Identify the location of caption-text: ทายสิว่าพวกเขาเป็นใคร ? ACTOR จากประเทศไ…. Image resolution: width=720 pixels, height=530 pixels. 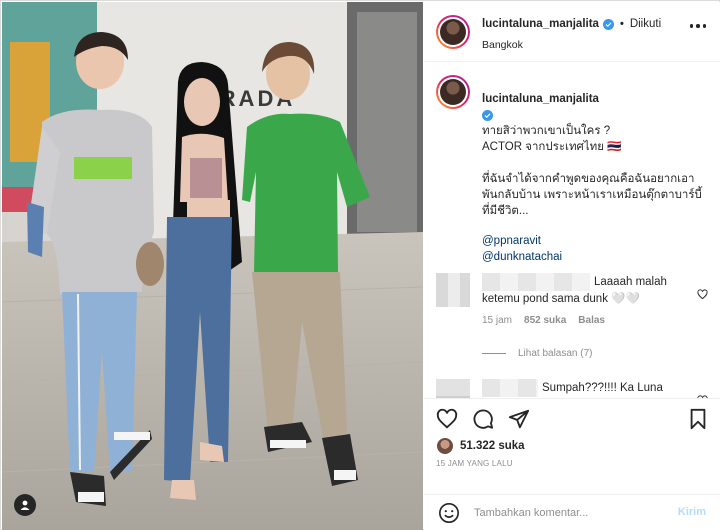
(592, 171).